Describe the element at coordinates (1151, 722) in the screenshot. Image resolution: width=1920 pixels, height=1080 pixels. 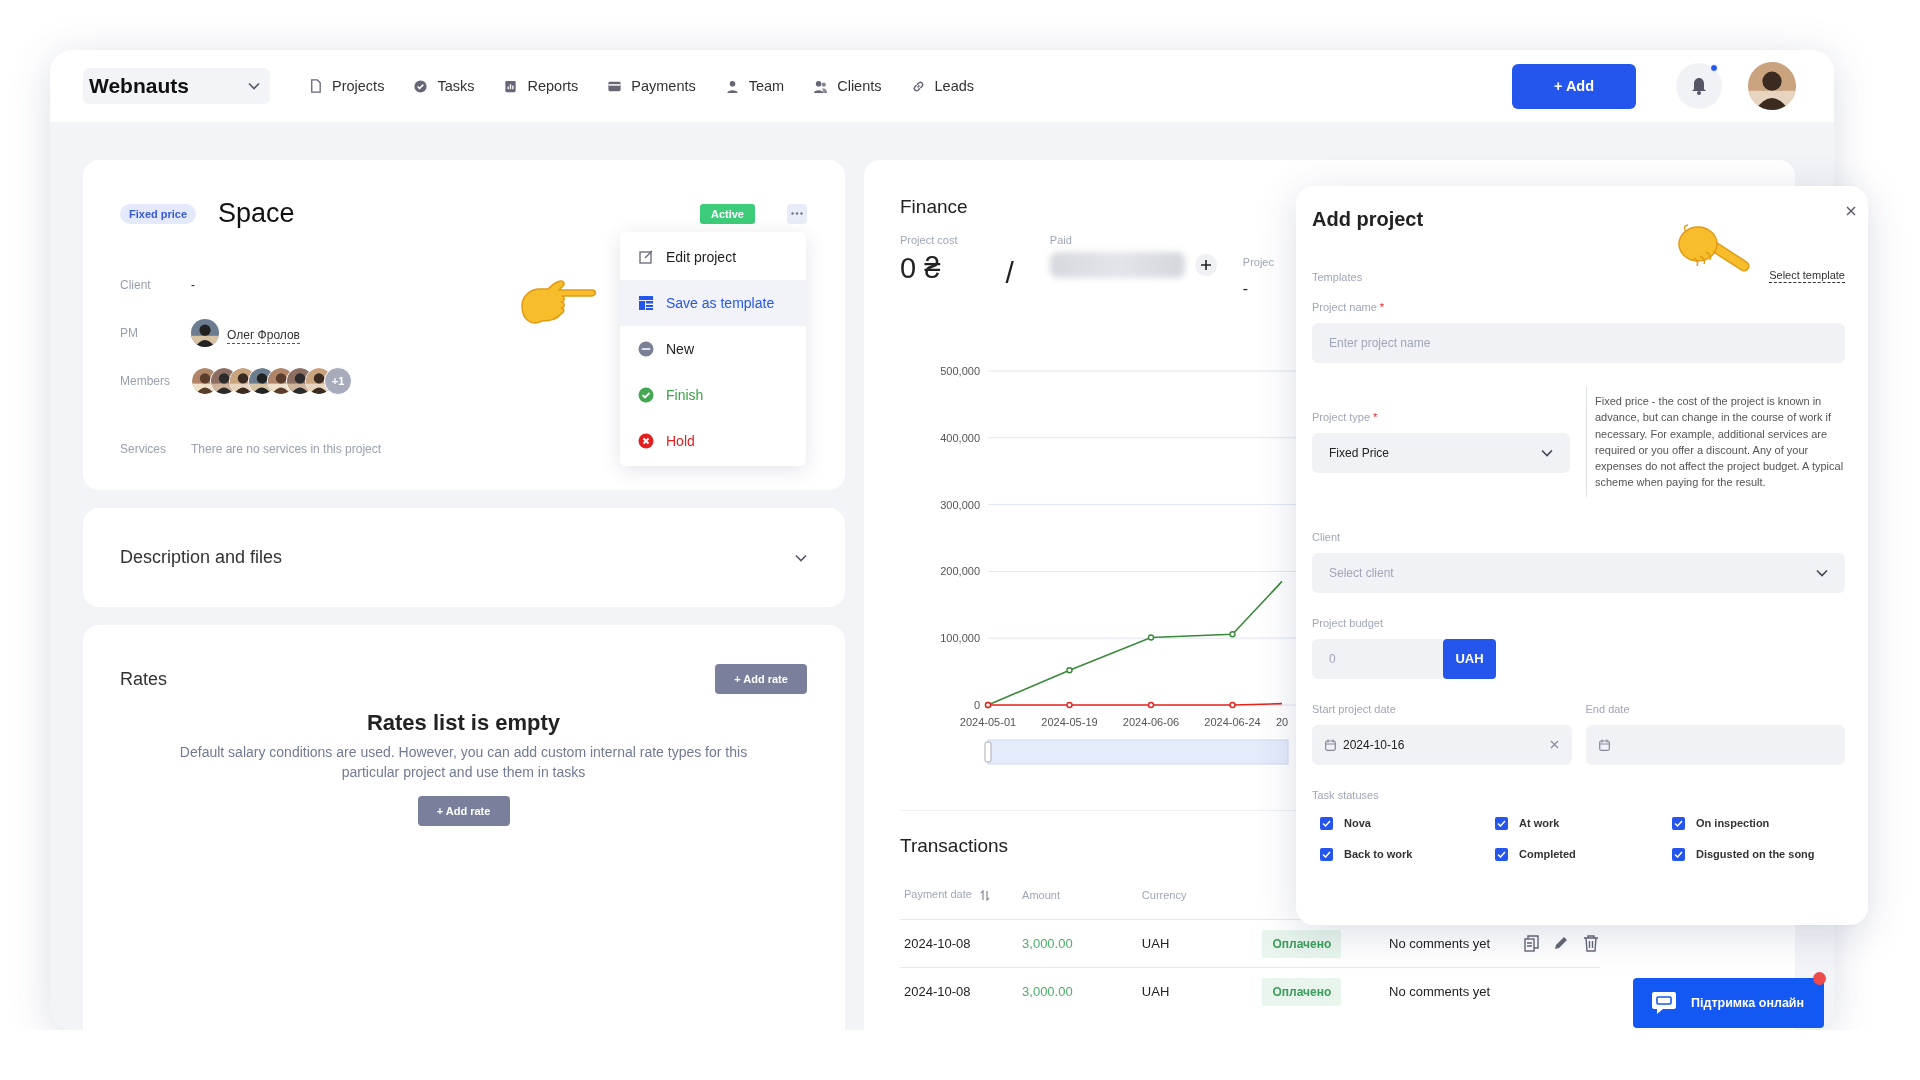
I see `axis-label: 2024-06-06` at that location.